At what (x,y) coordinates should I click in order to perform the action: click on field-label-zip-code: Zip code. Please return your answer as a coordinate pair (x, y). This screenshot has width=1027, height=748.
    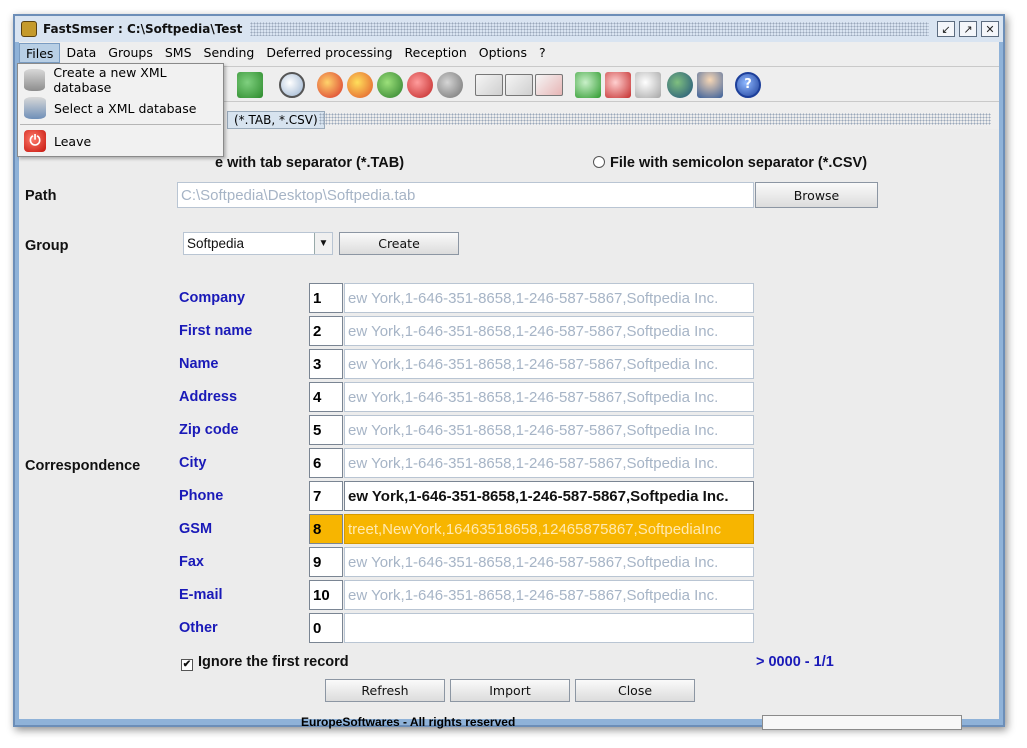
    Looking at the image, I should click on (209, 430).